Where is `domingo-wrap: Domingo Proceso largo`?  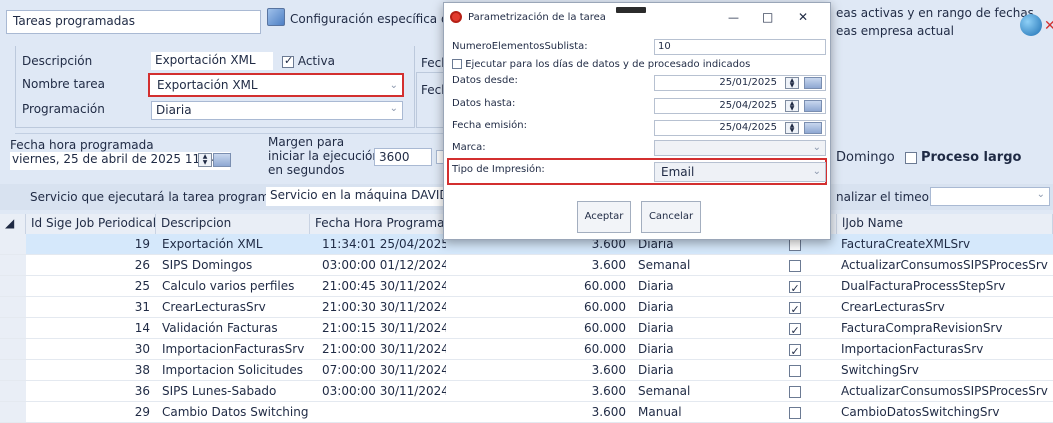 domingo-wrap: Domingo Proceso largo is located at coordinates (928, 157).